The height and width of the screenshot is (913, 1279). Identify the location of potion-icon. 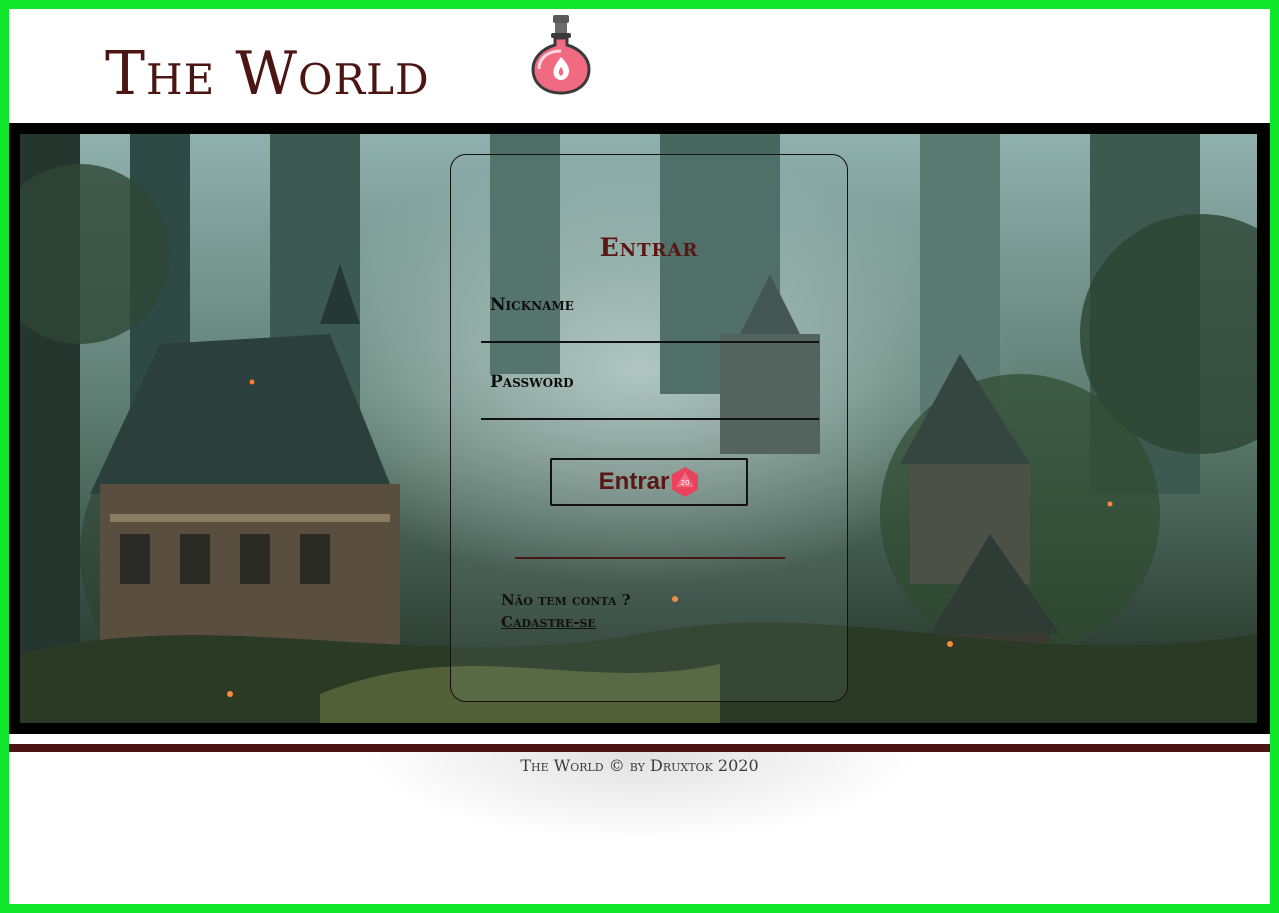
(561, 55).